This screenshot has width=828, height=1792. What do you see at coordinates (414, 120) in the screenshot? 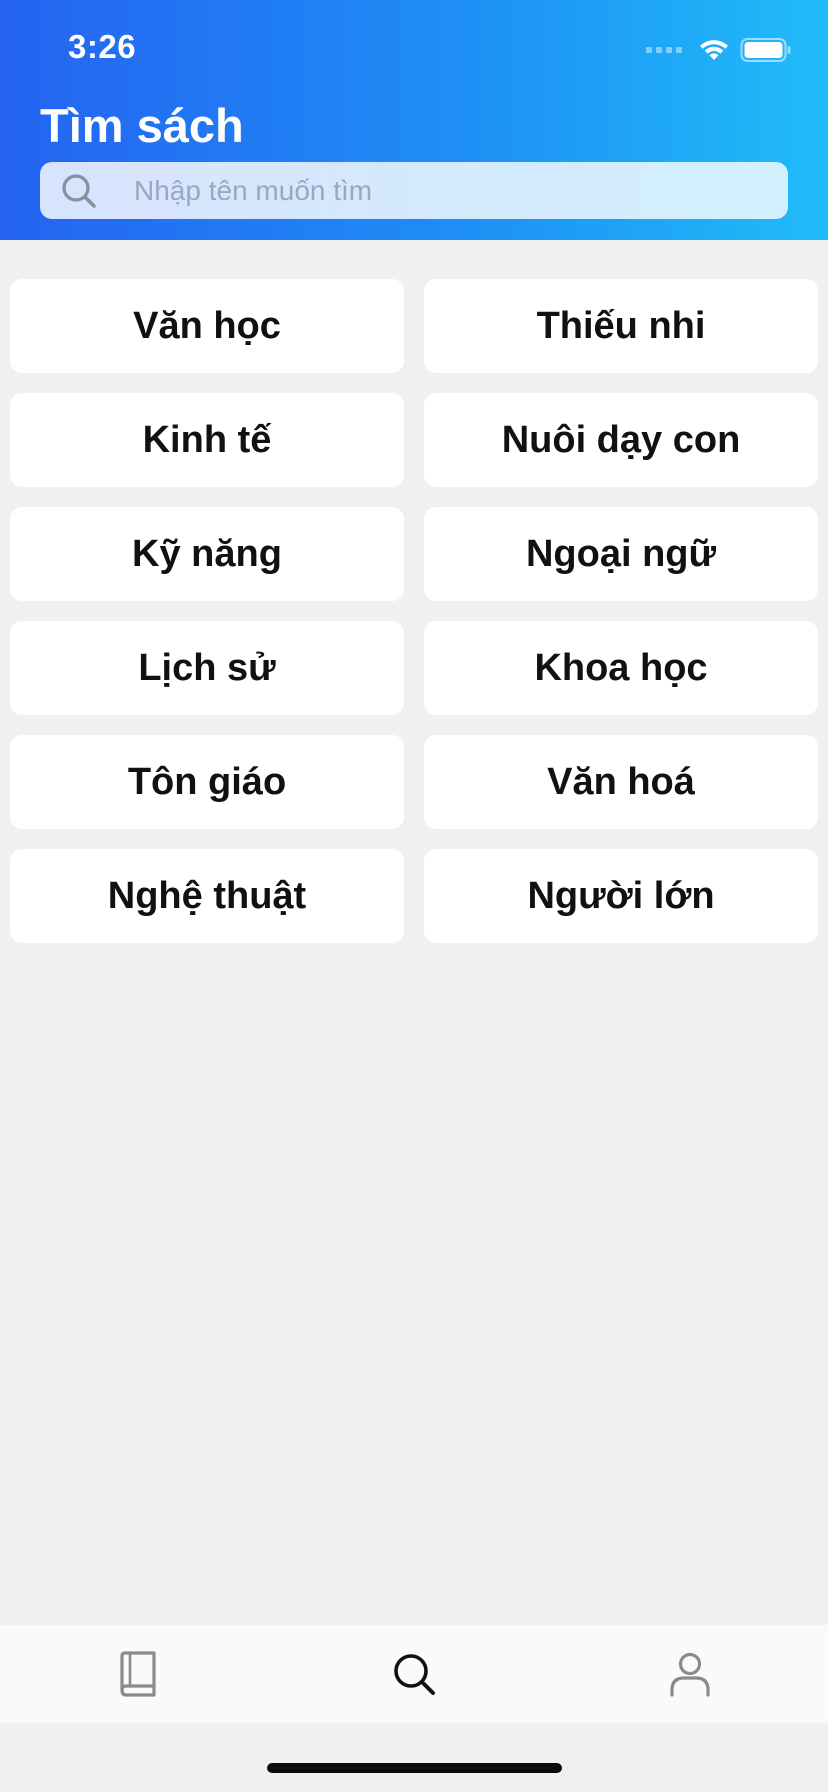
I see `header: 3:26 Tìm sách` at bounding box center [414, 120].